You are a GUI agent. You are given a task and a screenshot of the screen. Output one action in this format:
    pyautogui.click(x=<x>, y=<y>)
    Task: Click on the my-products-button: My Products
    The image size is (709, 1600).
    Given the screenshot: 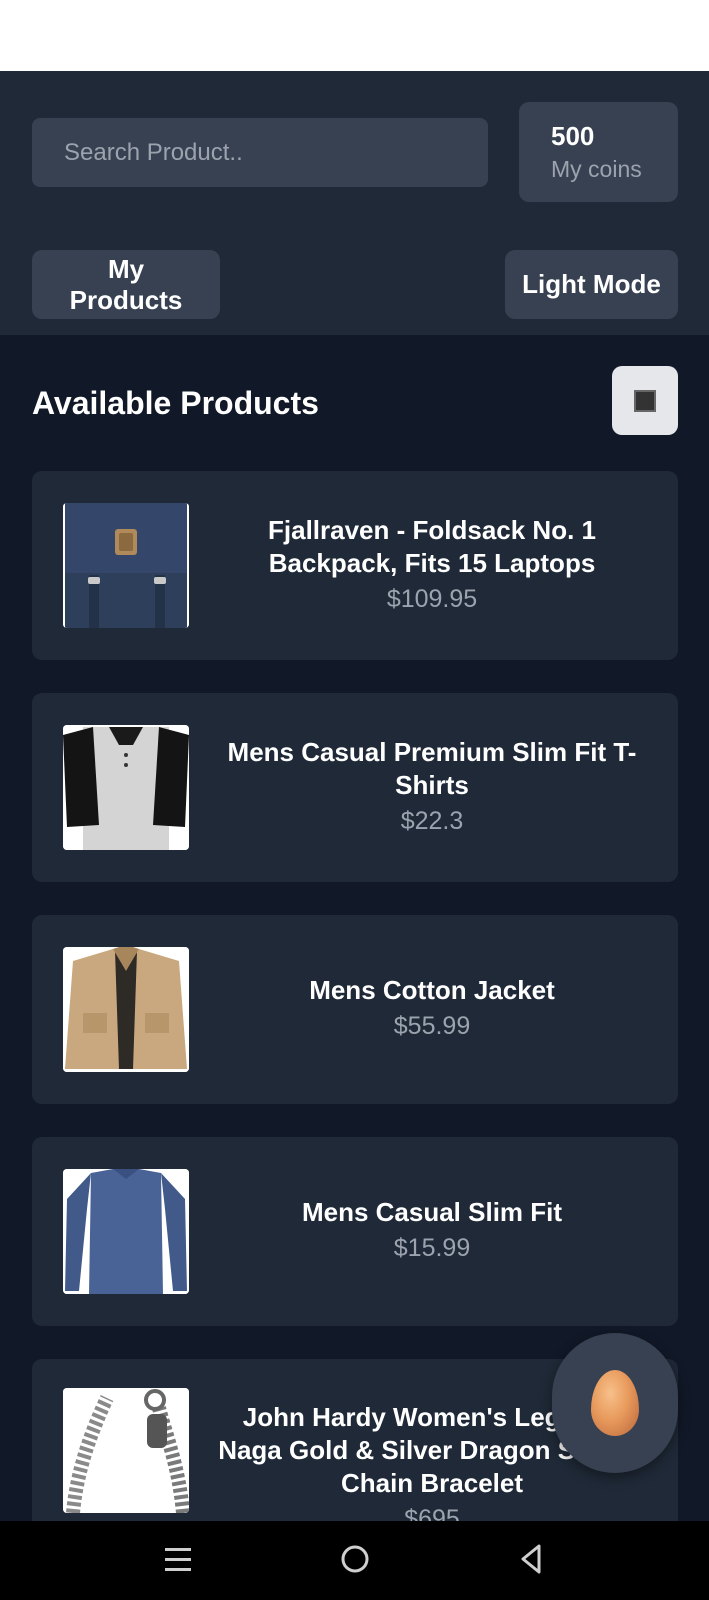 What is the action you would take?
    pyautogui.click(x=126, y=284)
    